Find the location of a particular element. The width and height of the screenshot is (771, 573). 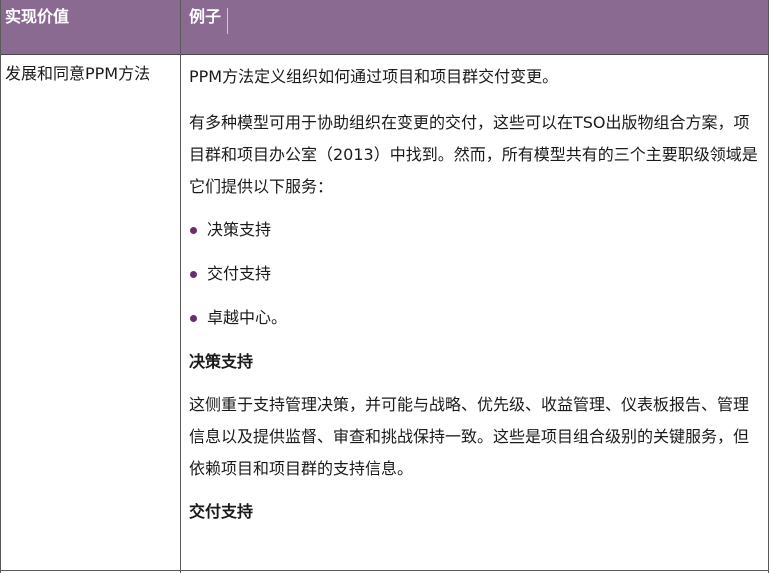

header-examples: 例子 is located at coordinates (205, 16).